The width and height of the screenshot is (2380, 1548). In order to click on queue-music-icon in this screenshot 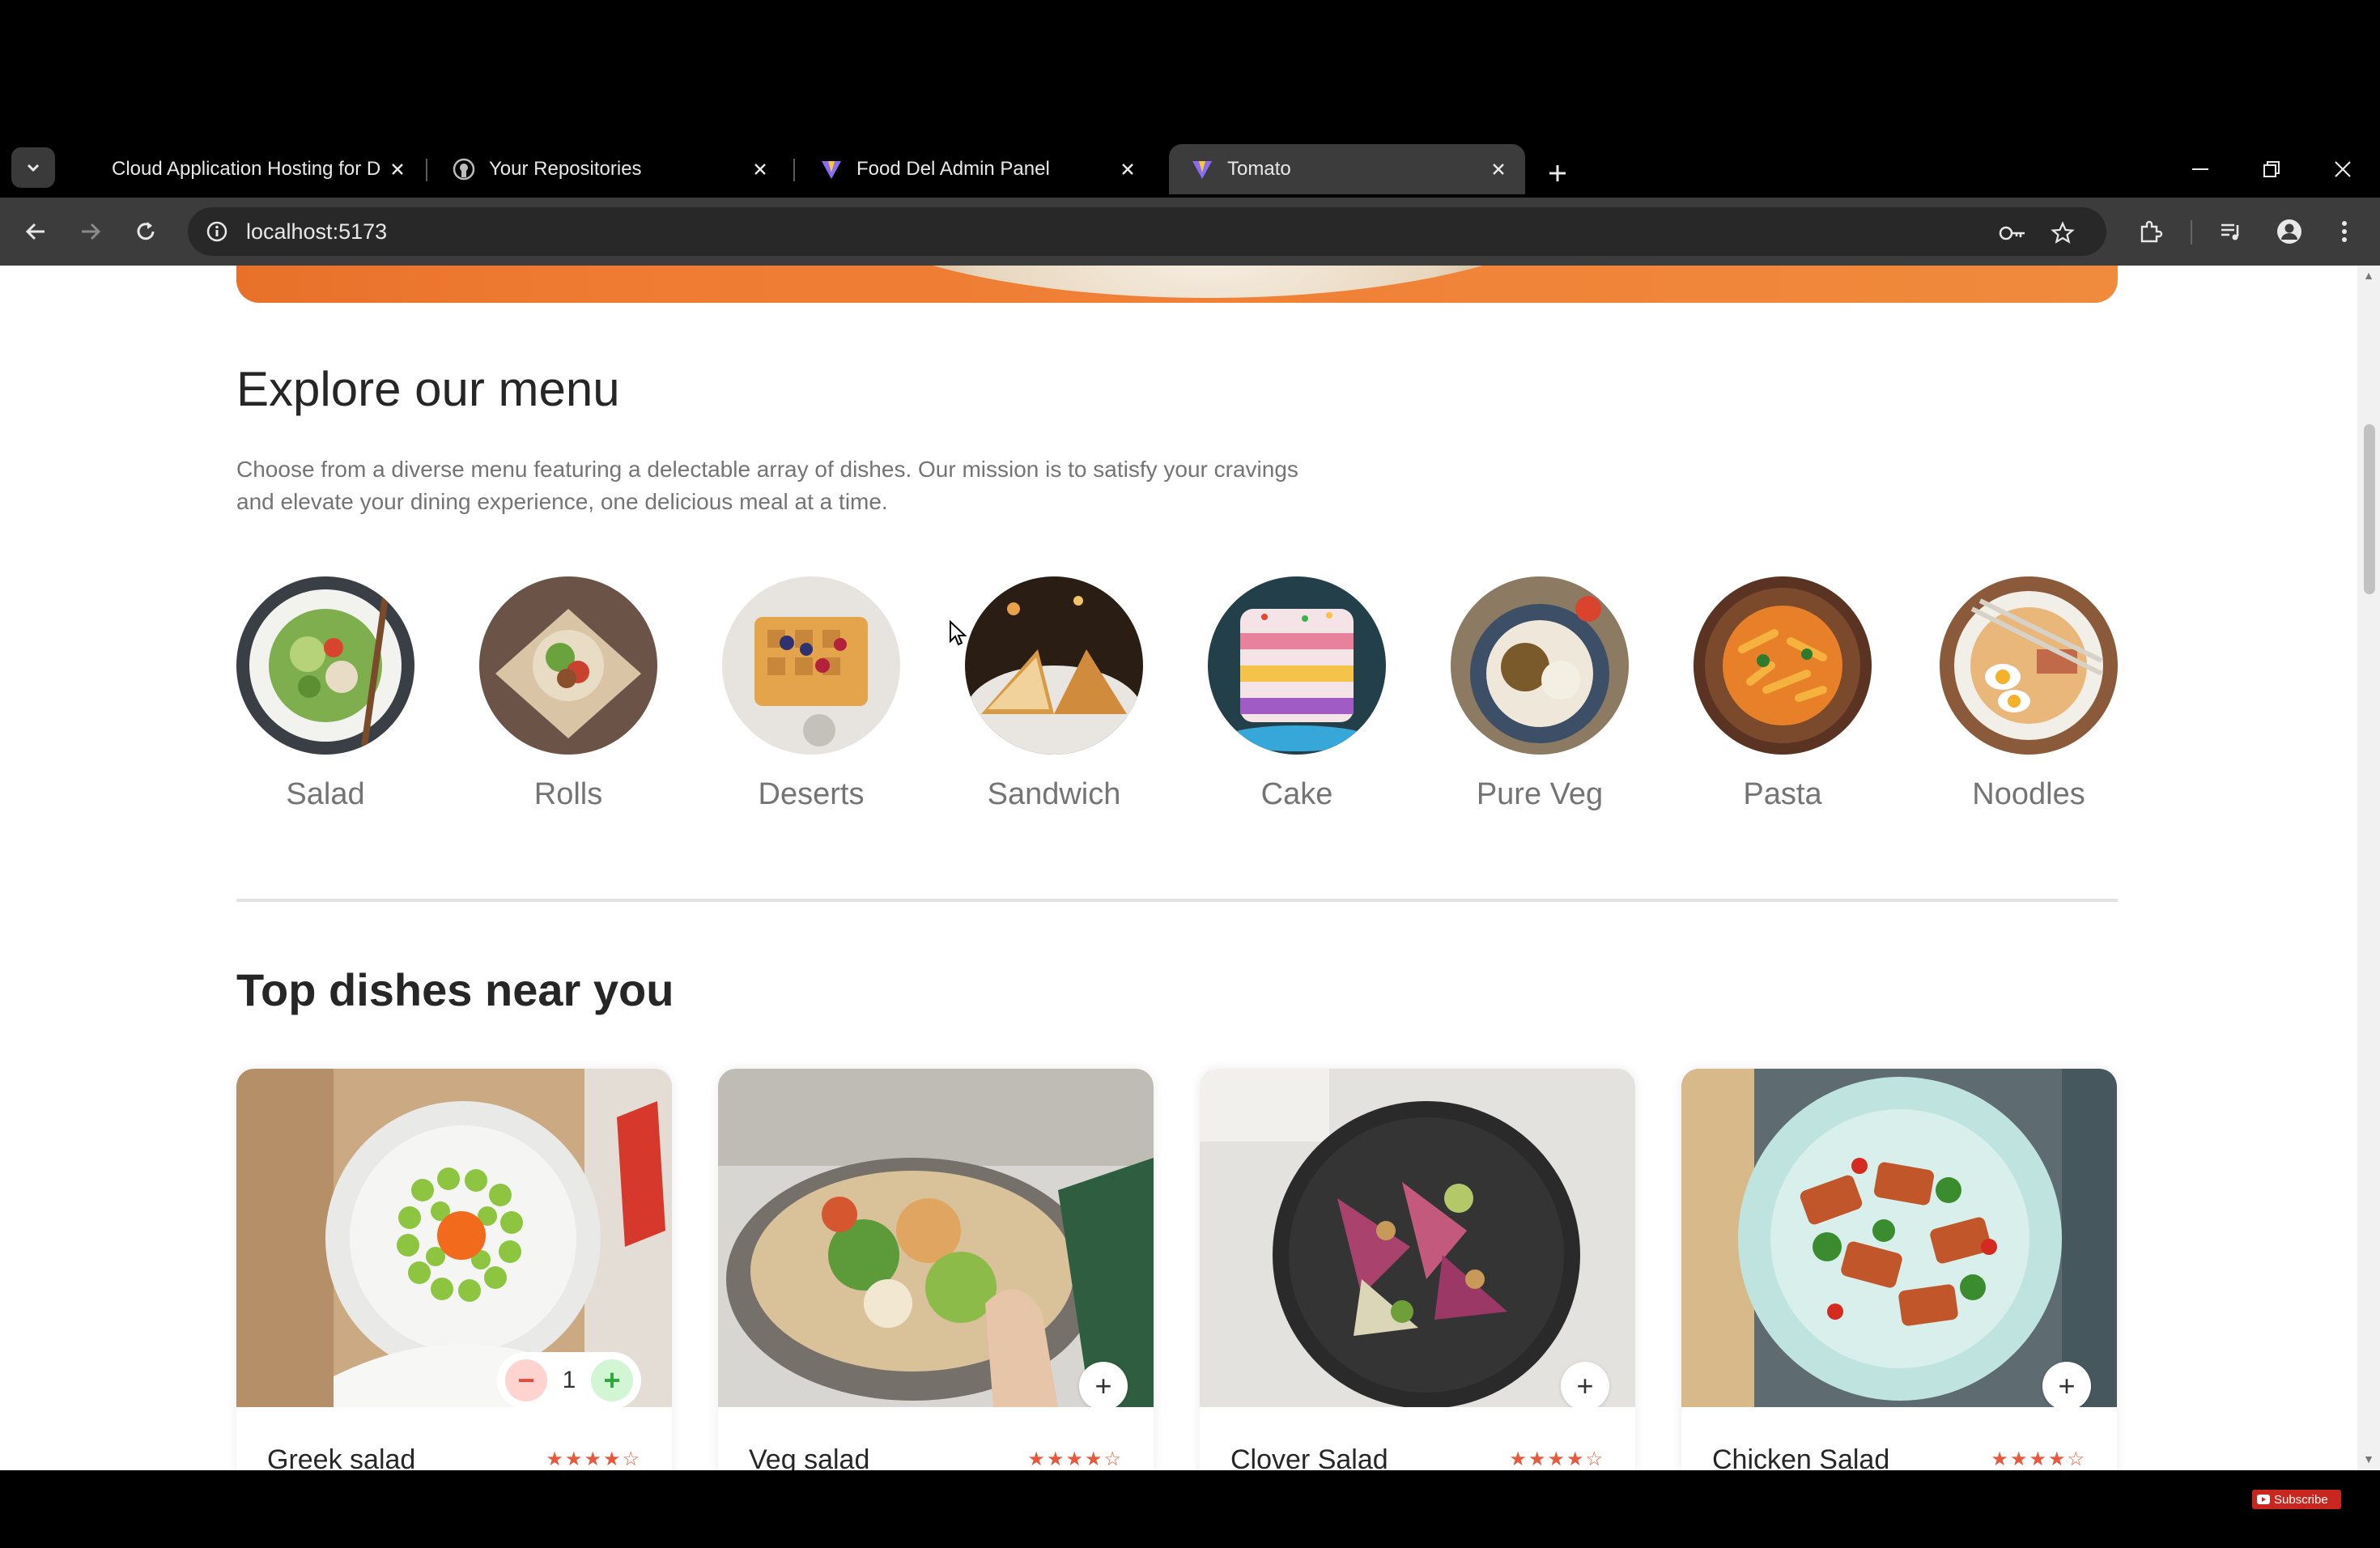, I will do `click(2230, 232)`.